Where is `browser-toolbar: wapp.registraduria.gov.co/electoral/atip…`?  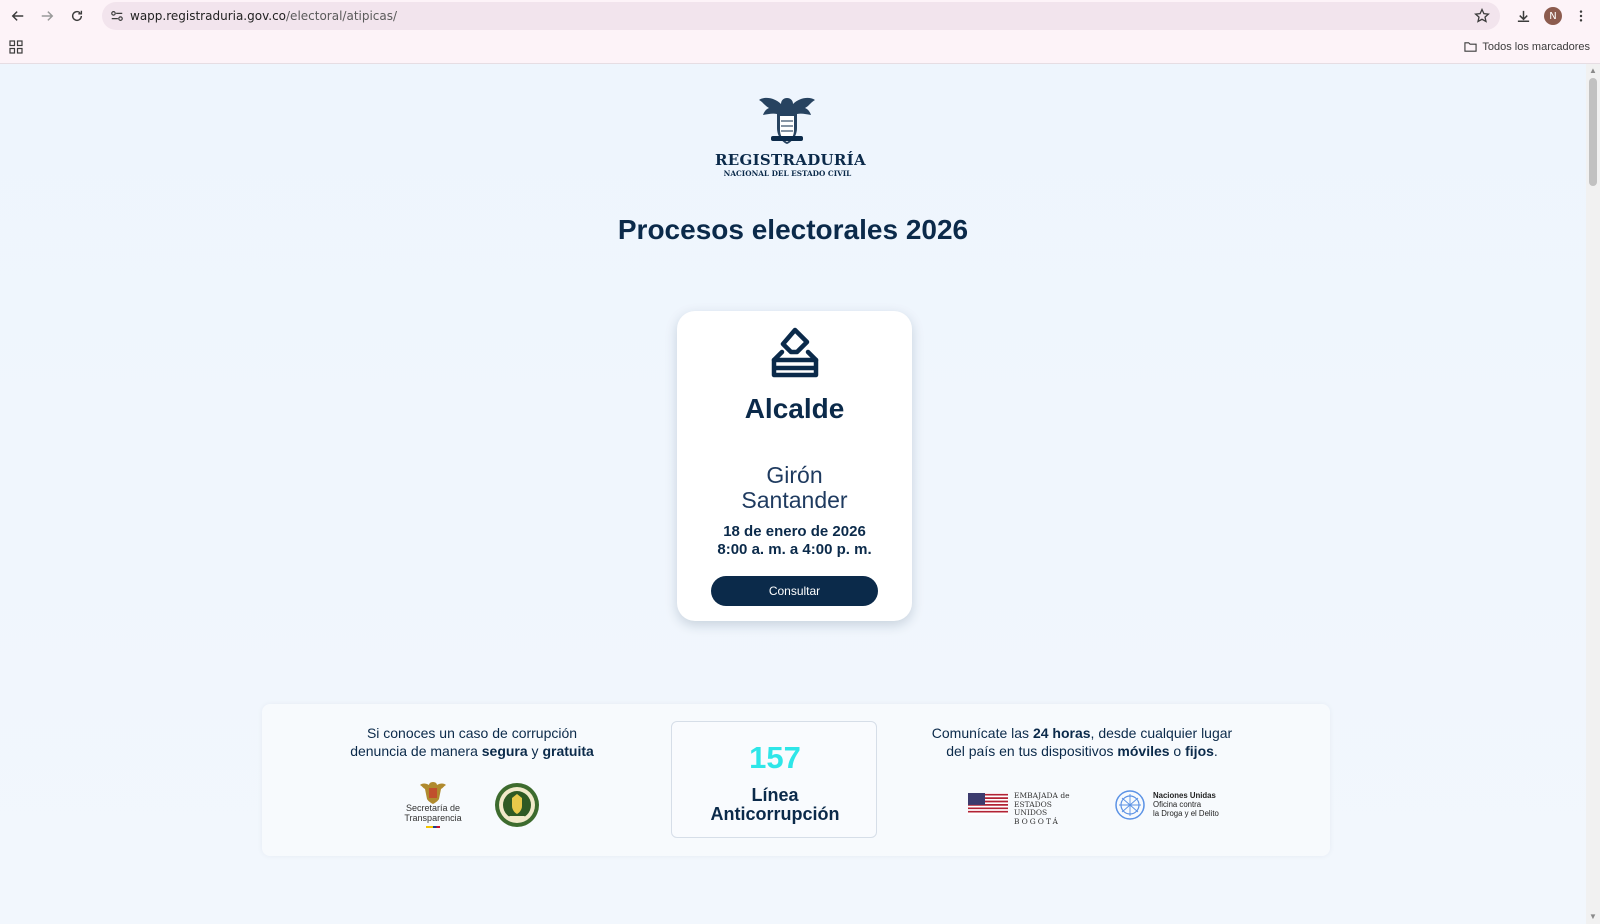
browser-toolbar: wapp.registraduria.gov.co/electoral/atip… is located at coordinates (800, 16).